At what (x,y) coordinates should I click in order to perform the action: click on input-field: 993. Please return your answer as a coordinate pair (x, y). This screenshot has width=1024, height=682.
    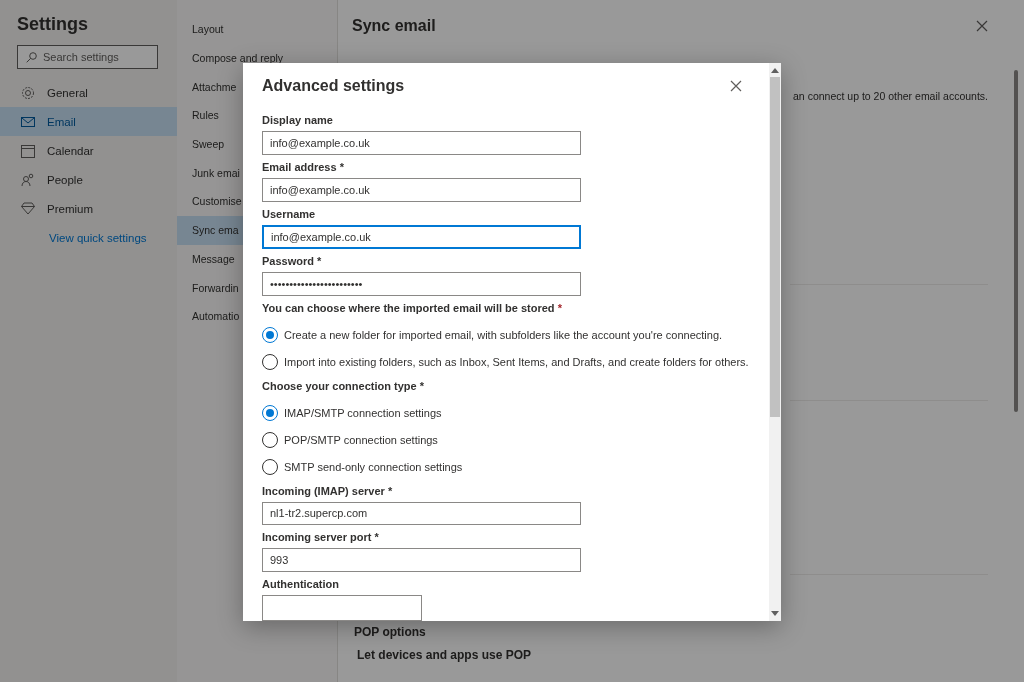
    Looking at the image, I should click on (421, 560).